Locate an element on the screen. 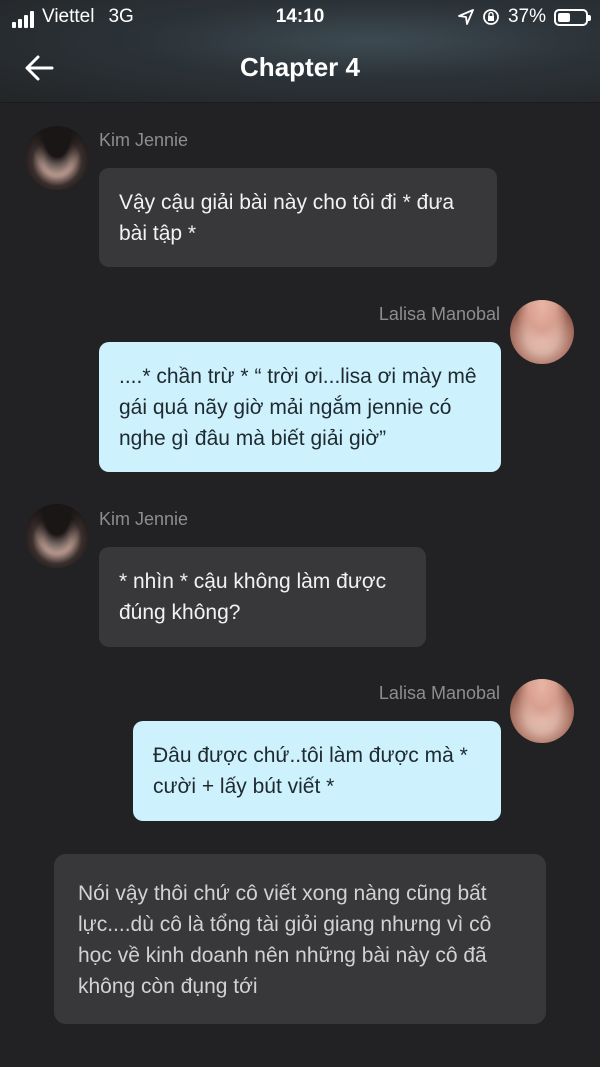  header: Viettel 3G 14:10 37% Chapter 4 is located at coordinates (300, 51).